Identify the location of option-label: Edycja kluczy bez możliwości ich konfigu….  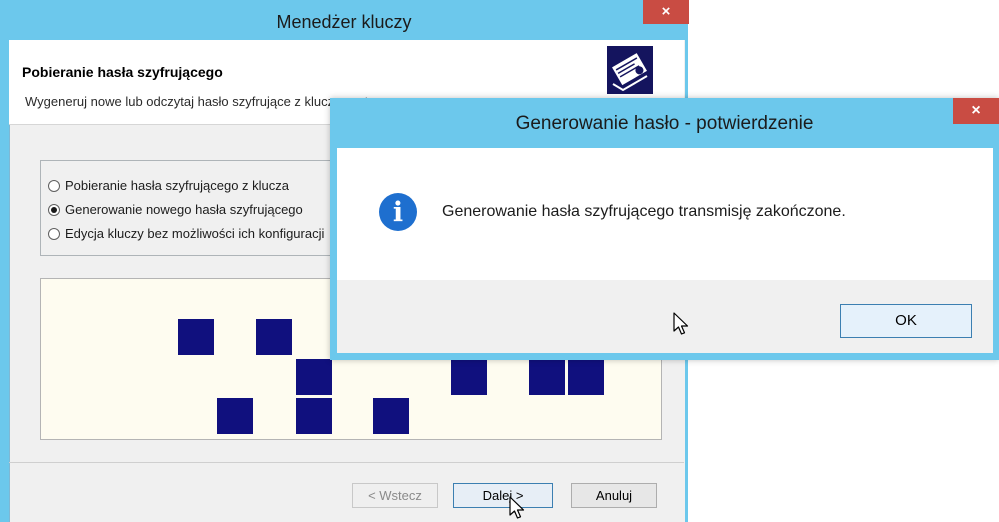
(195, 233).